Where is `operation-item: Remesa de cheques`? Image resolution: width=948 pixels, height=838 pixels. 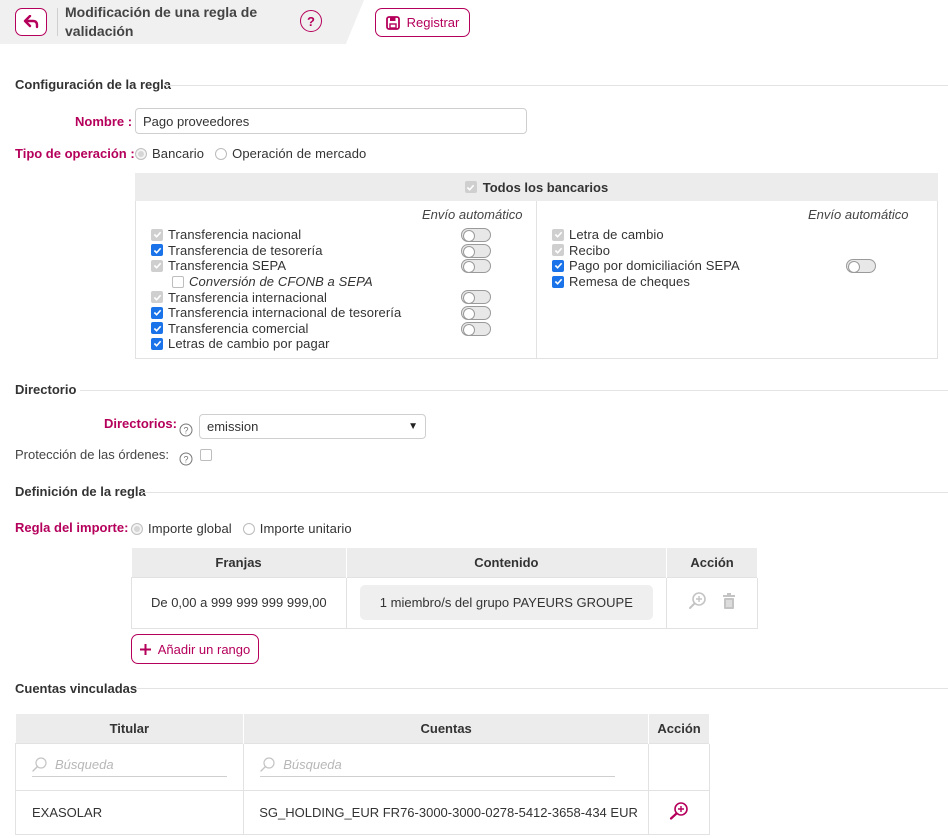 operation-item: Remesa de cheques is located at coordinates (737, 282).